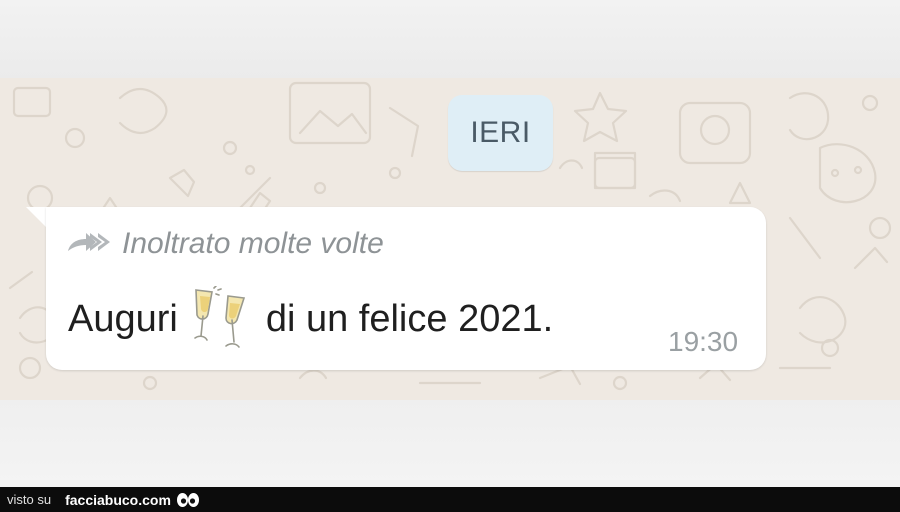 This screenshot has width=900, height=512. Describe the element at coordinates (118, 500) in the screenshot. I see `watermark-brand: facciabuco.com` at that location.